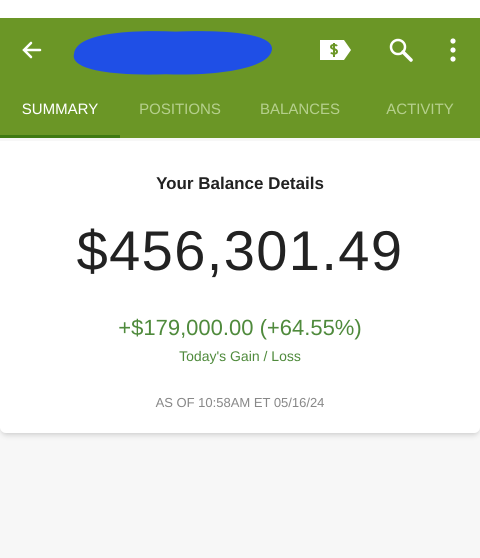 This screenshot has width=480, height=558. I want to click on balance-amount: $456,301.49, so click(240, 251).